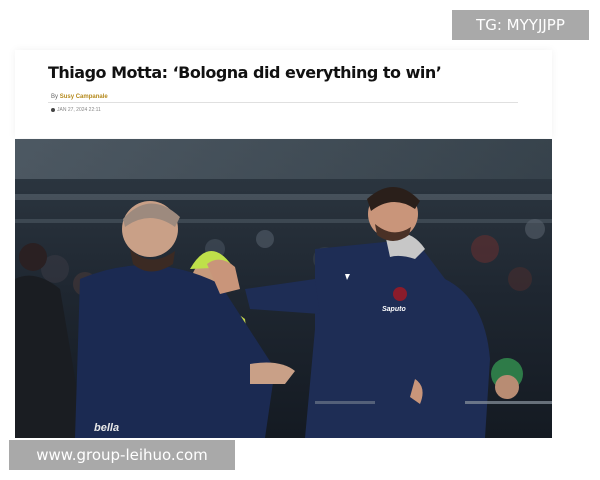 Image resolution: width=600 pixels, height=480 pixels. What do you see at coordinates (84, 97) in the screenshot?
I see `author-link: Susy Campanale` at bounding box center [84, 97].